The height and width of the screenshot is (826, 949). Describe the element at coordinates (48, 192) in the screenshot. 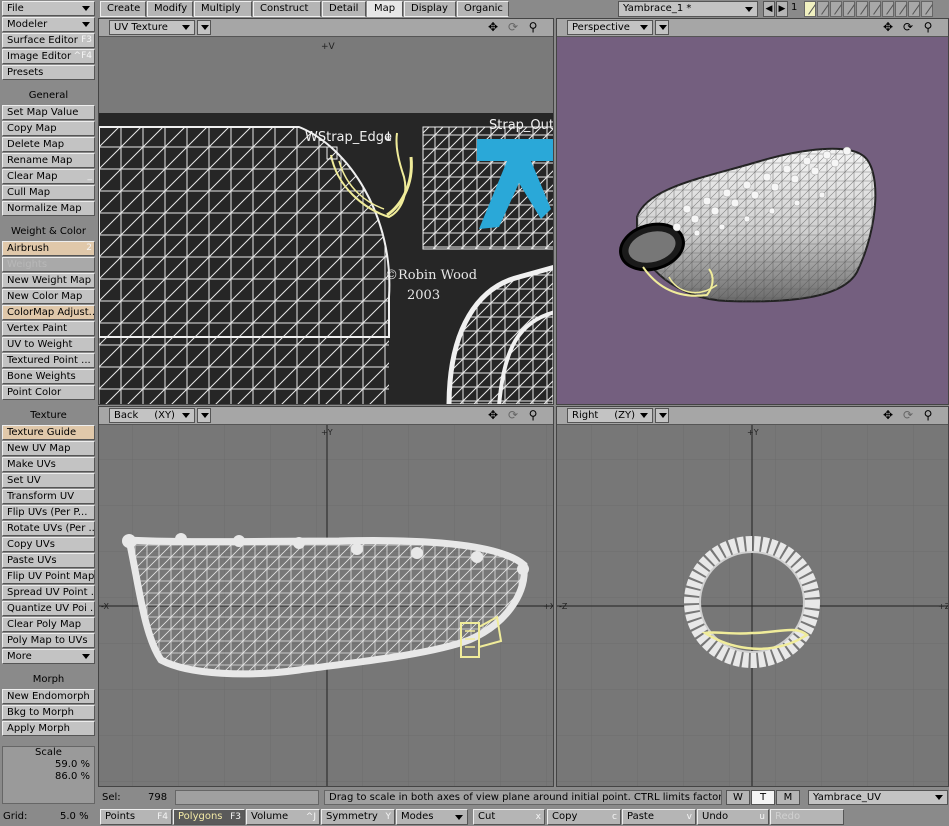

I see `cull-map-button: Cull Map` at that location.